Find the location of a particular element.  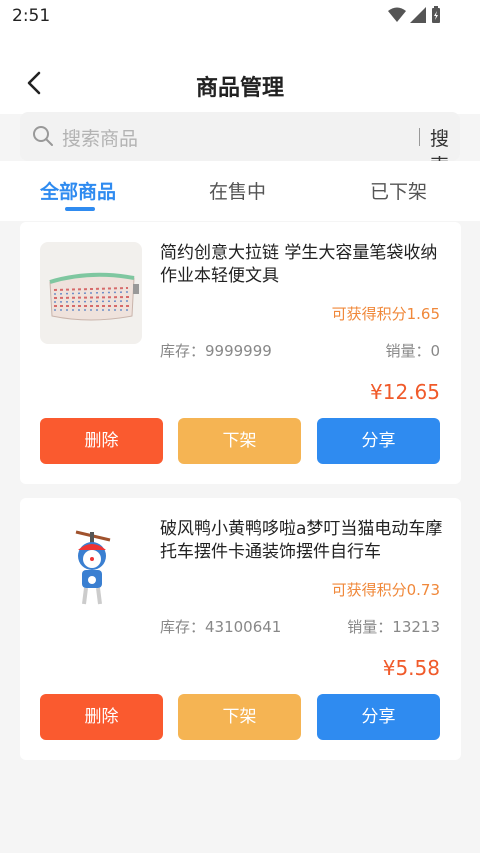

tab-on-sale: 在售中 is located at coordinates (237, 190).